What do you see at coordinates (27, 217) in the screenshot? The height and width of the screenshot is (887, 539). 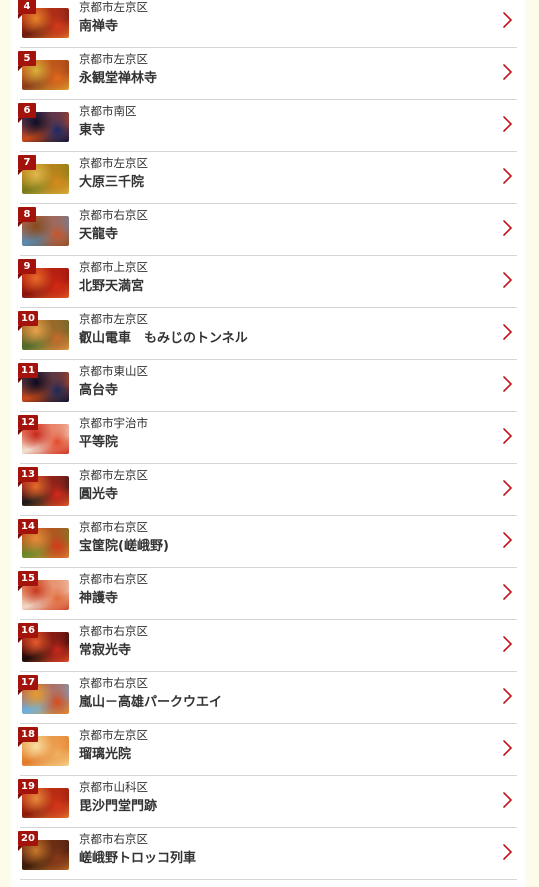 I see `rank-badge: 8` at bounding box center [27, 217].